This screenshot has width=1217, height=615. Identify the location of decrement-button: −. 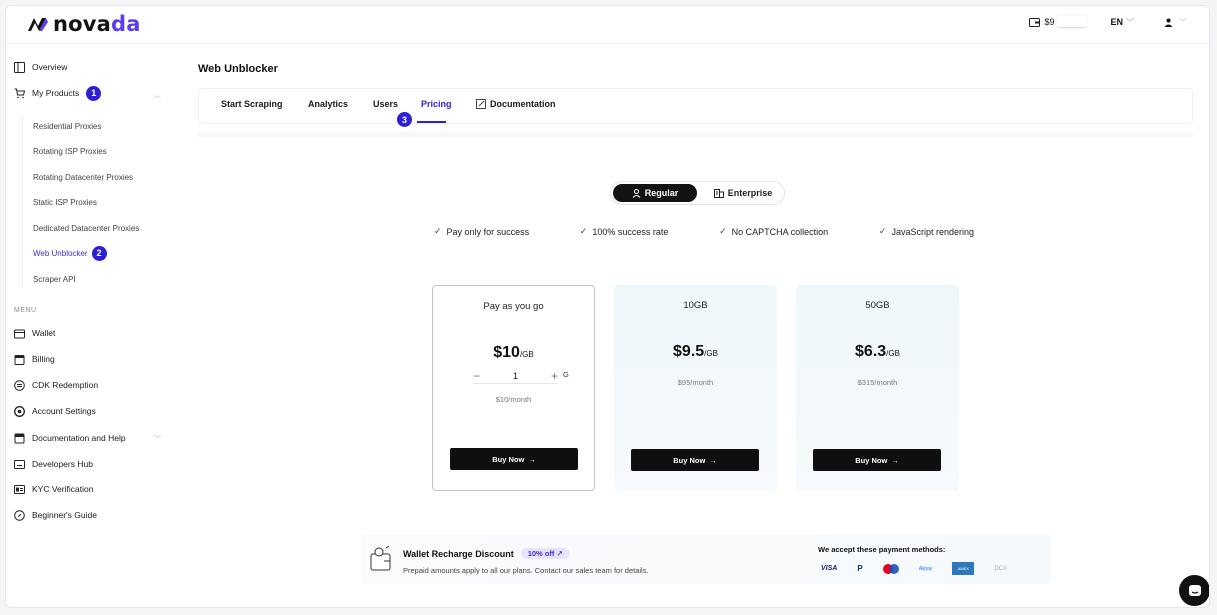
(476, 376).